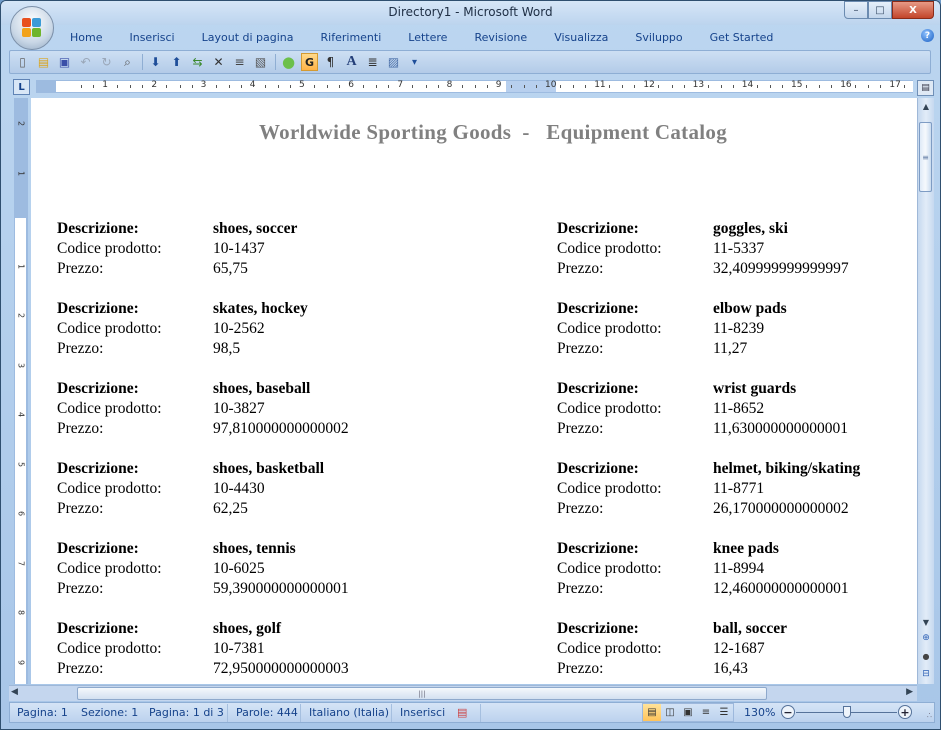 The width and height of the screenshot is (941, 730). Describe the element at coordinates (288, 62) in the screenshot. I see `green-circle-icon: ●` at that location.